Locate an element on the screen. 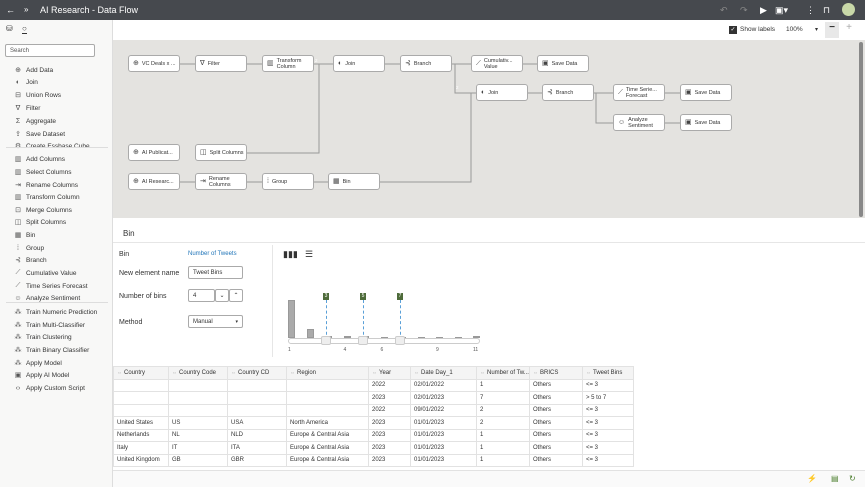  data-tab-icon: ⛁ is located at coordinates (9, 28).